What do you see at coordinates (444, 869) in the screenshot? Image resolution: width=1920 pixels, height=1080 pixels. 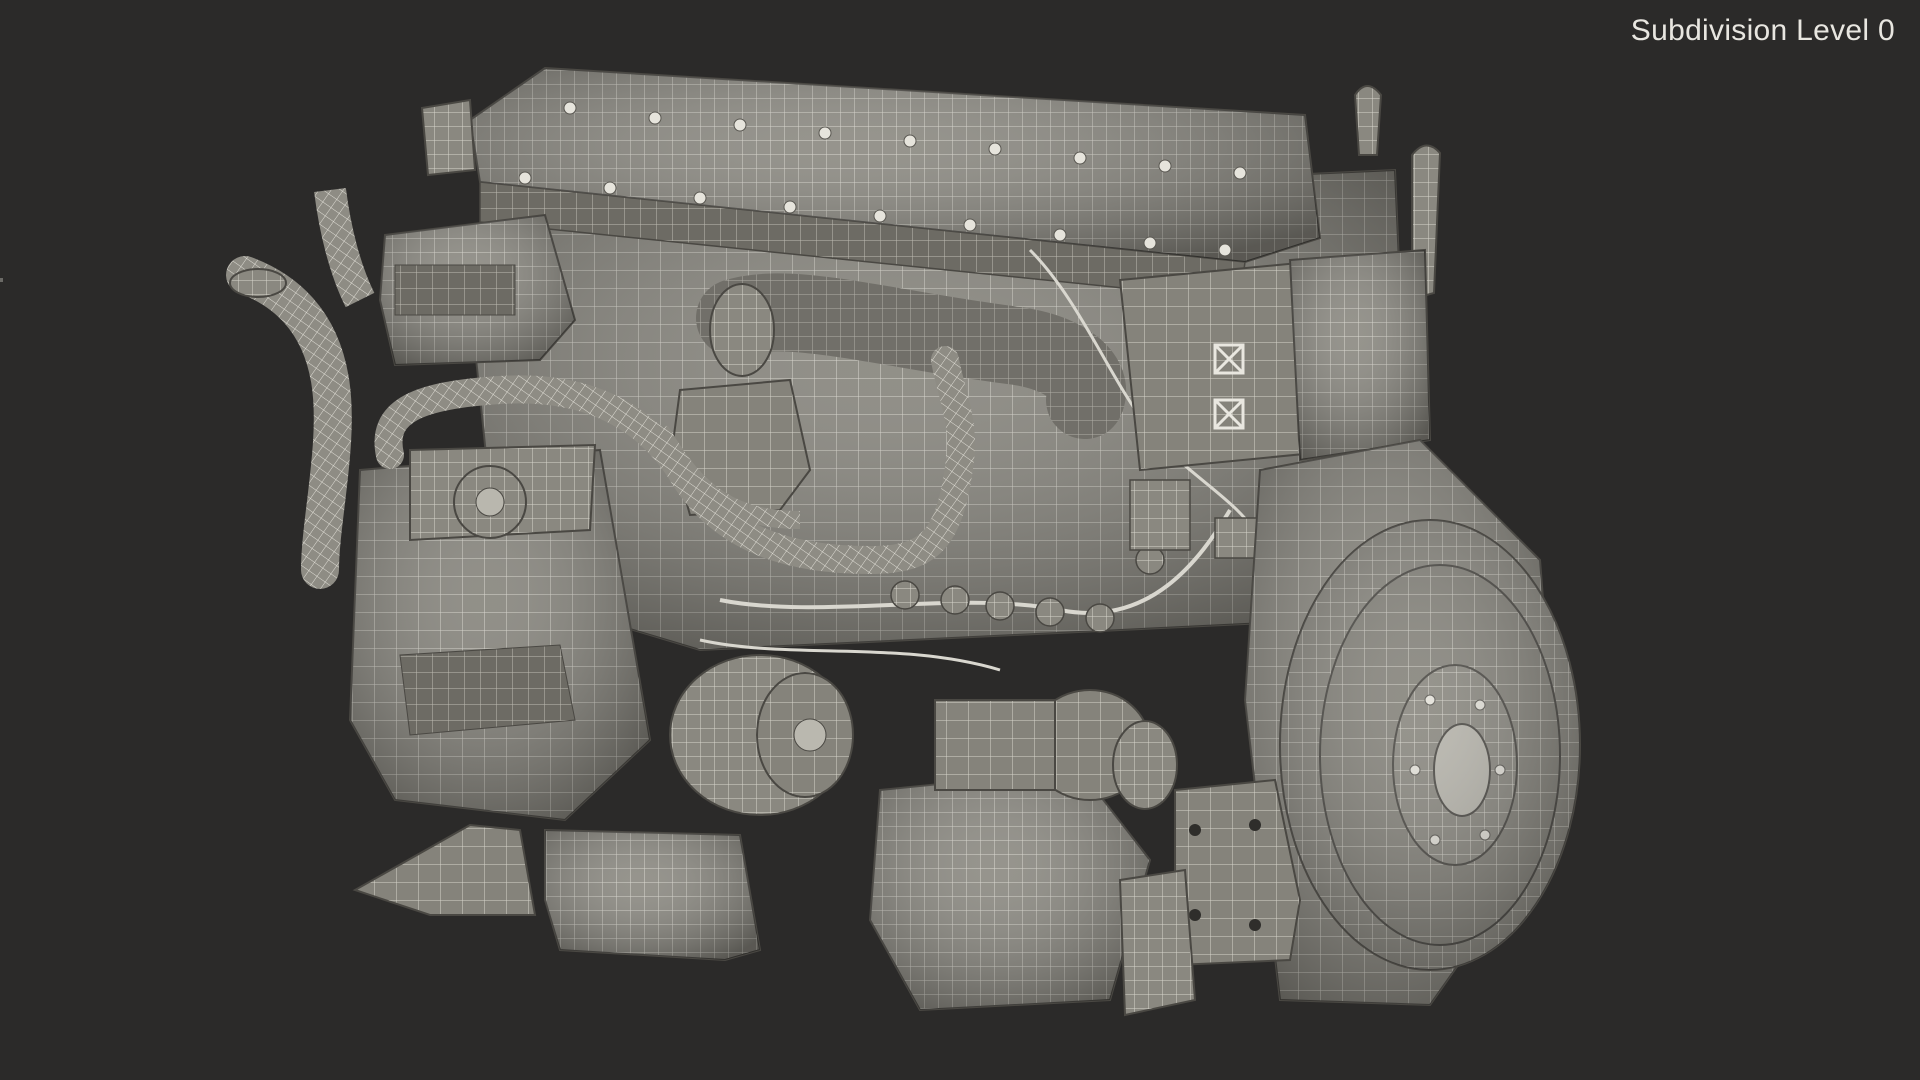 I see `engine-mount-foot` at bounding box center [444, 869].